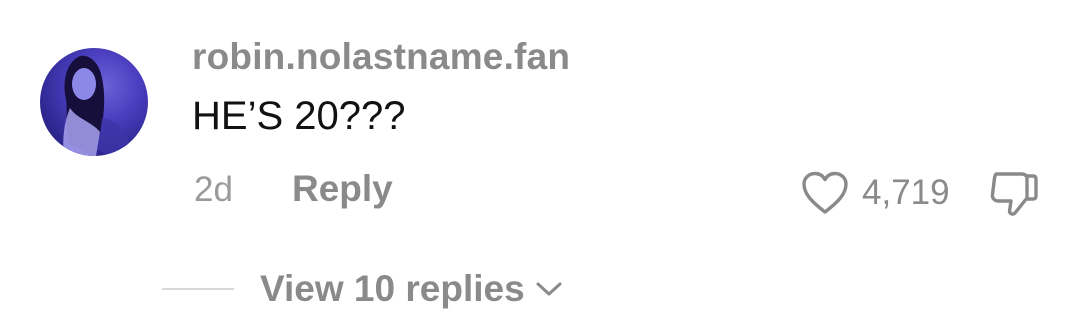 Image resolution: width=1080 pixels, height=326 pixels. Describe the element at coordinates (342, 189) in the screenshot. I see `reply-button: Reply` at that location.